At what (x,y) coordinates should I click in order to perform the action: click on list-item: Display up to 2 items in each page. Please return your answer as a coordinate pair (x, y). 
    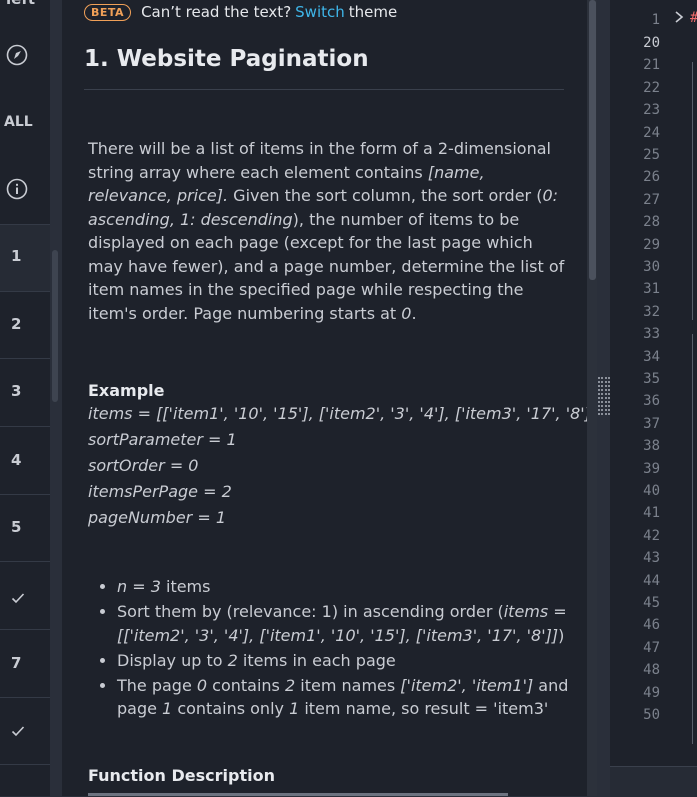
    Looking at the image, I should click on (352, 661).